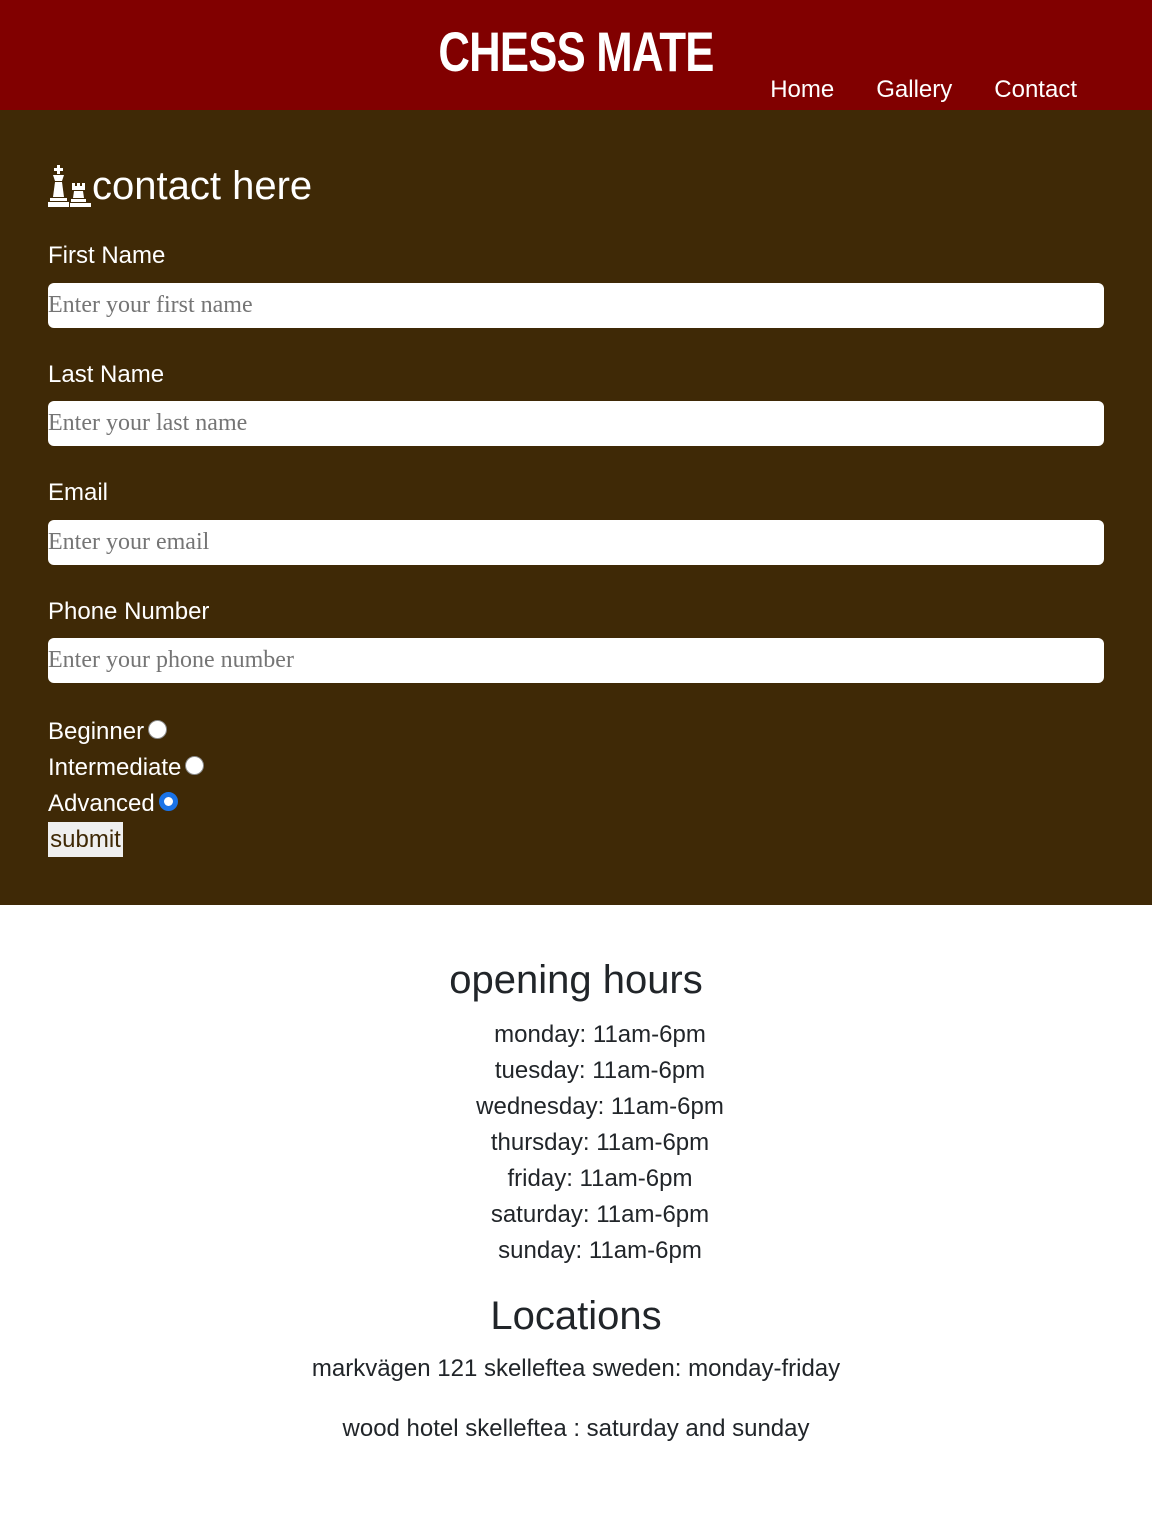 The width and height of the screenshot is (1152, 1536). Describe the element at coordinates (106, 374) in the screenshot. I see `last-name-label: Last Name` at that location.